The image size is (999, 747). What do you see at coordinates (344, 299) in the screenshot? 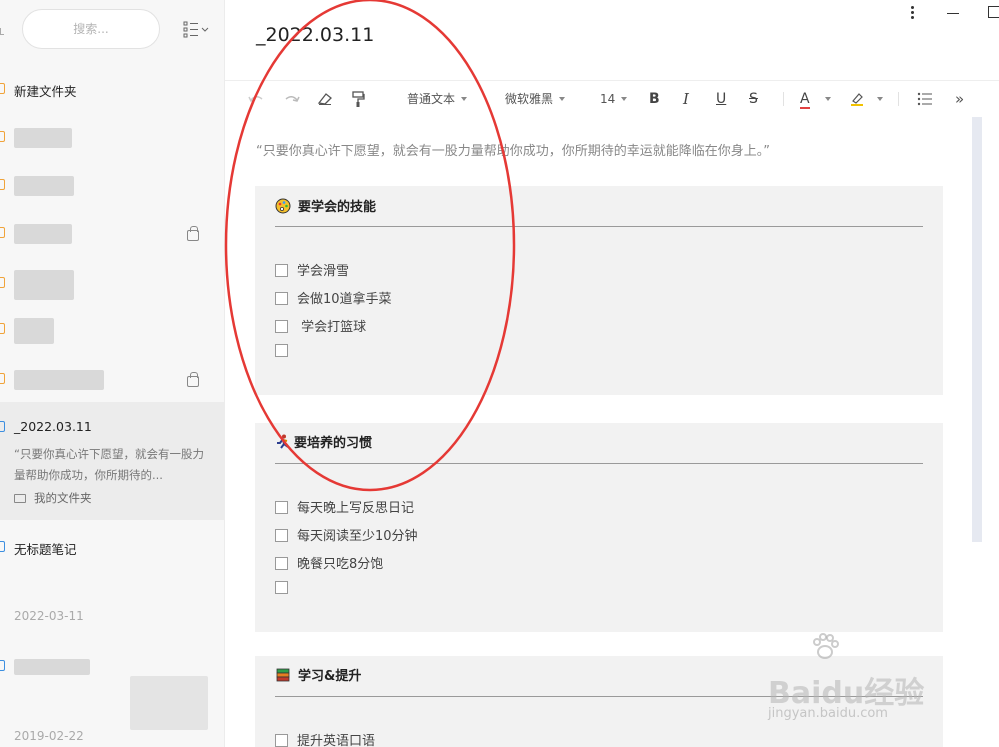
I see `checklist-item-text: 会做10道拿手菜` at bounding box center [344, 299].